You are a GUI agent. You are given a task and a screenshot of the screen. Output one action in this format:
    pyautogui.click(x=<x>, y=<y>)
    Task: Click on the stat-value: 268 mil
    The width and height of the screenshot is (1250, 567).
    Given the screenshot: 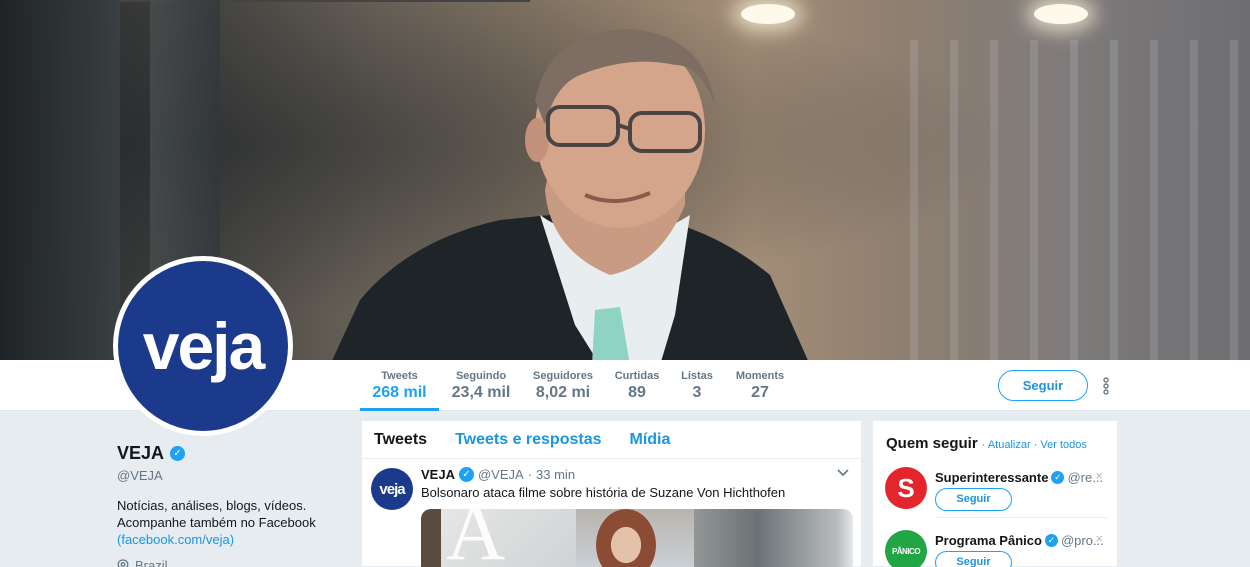 What is the action you would take?
    pyautogui.click(x=399, y=392)
    